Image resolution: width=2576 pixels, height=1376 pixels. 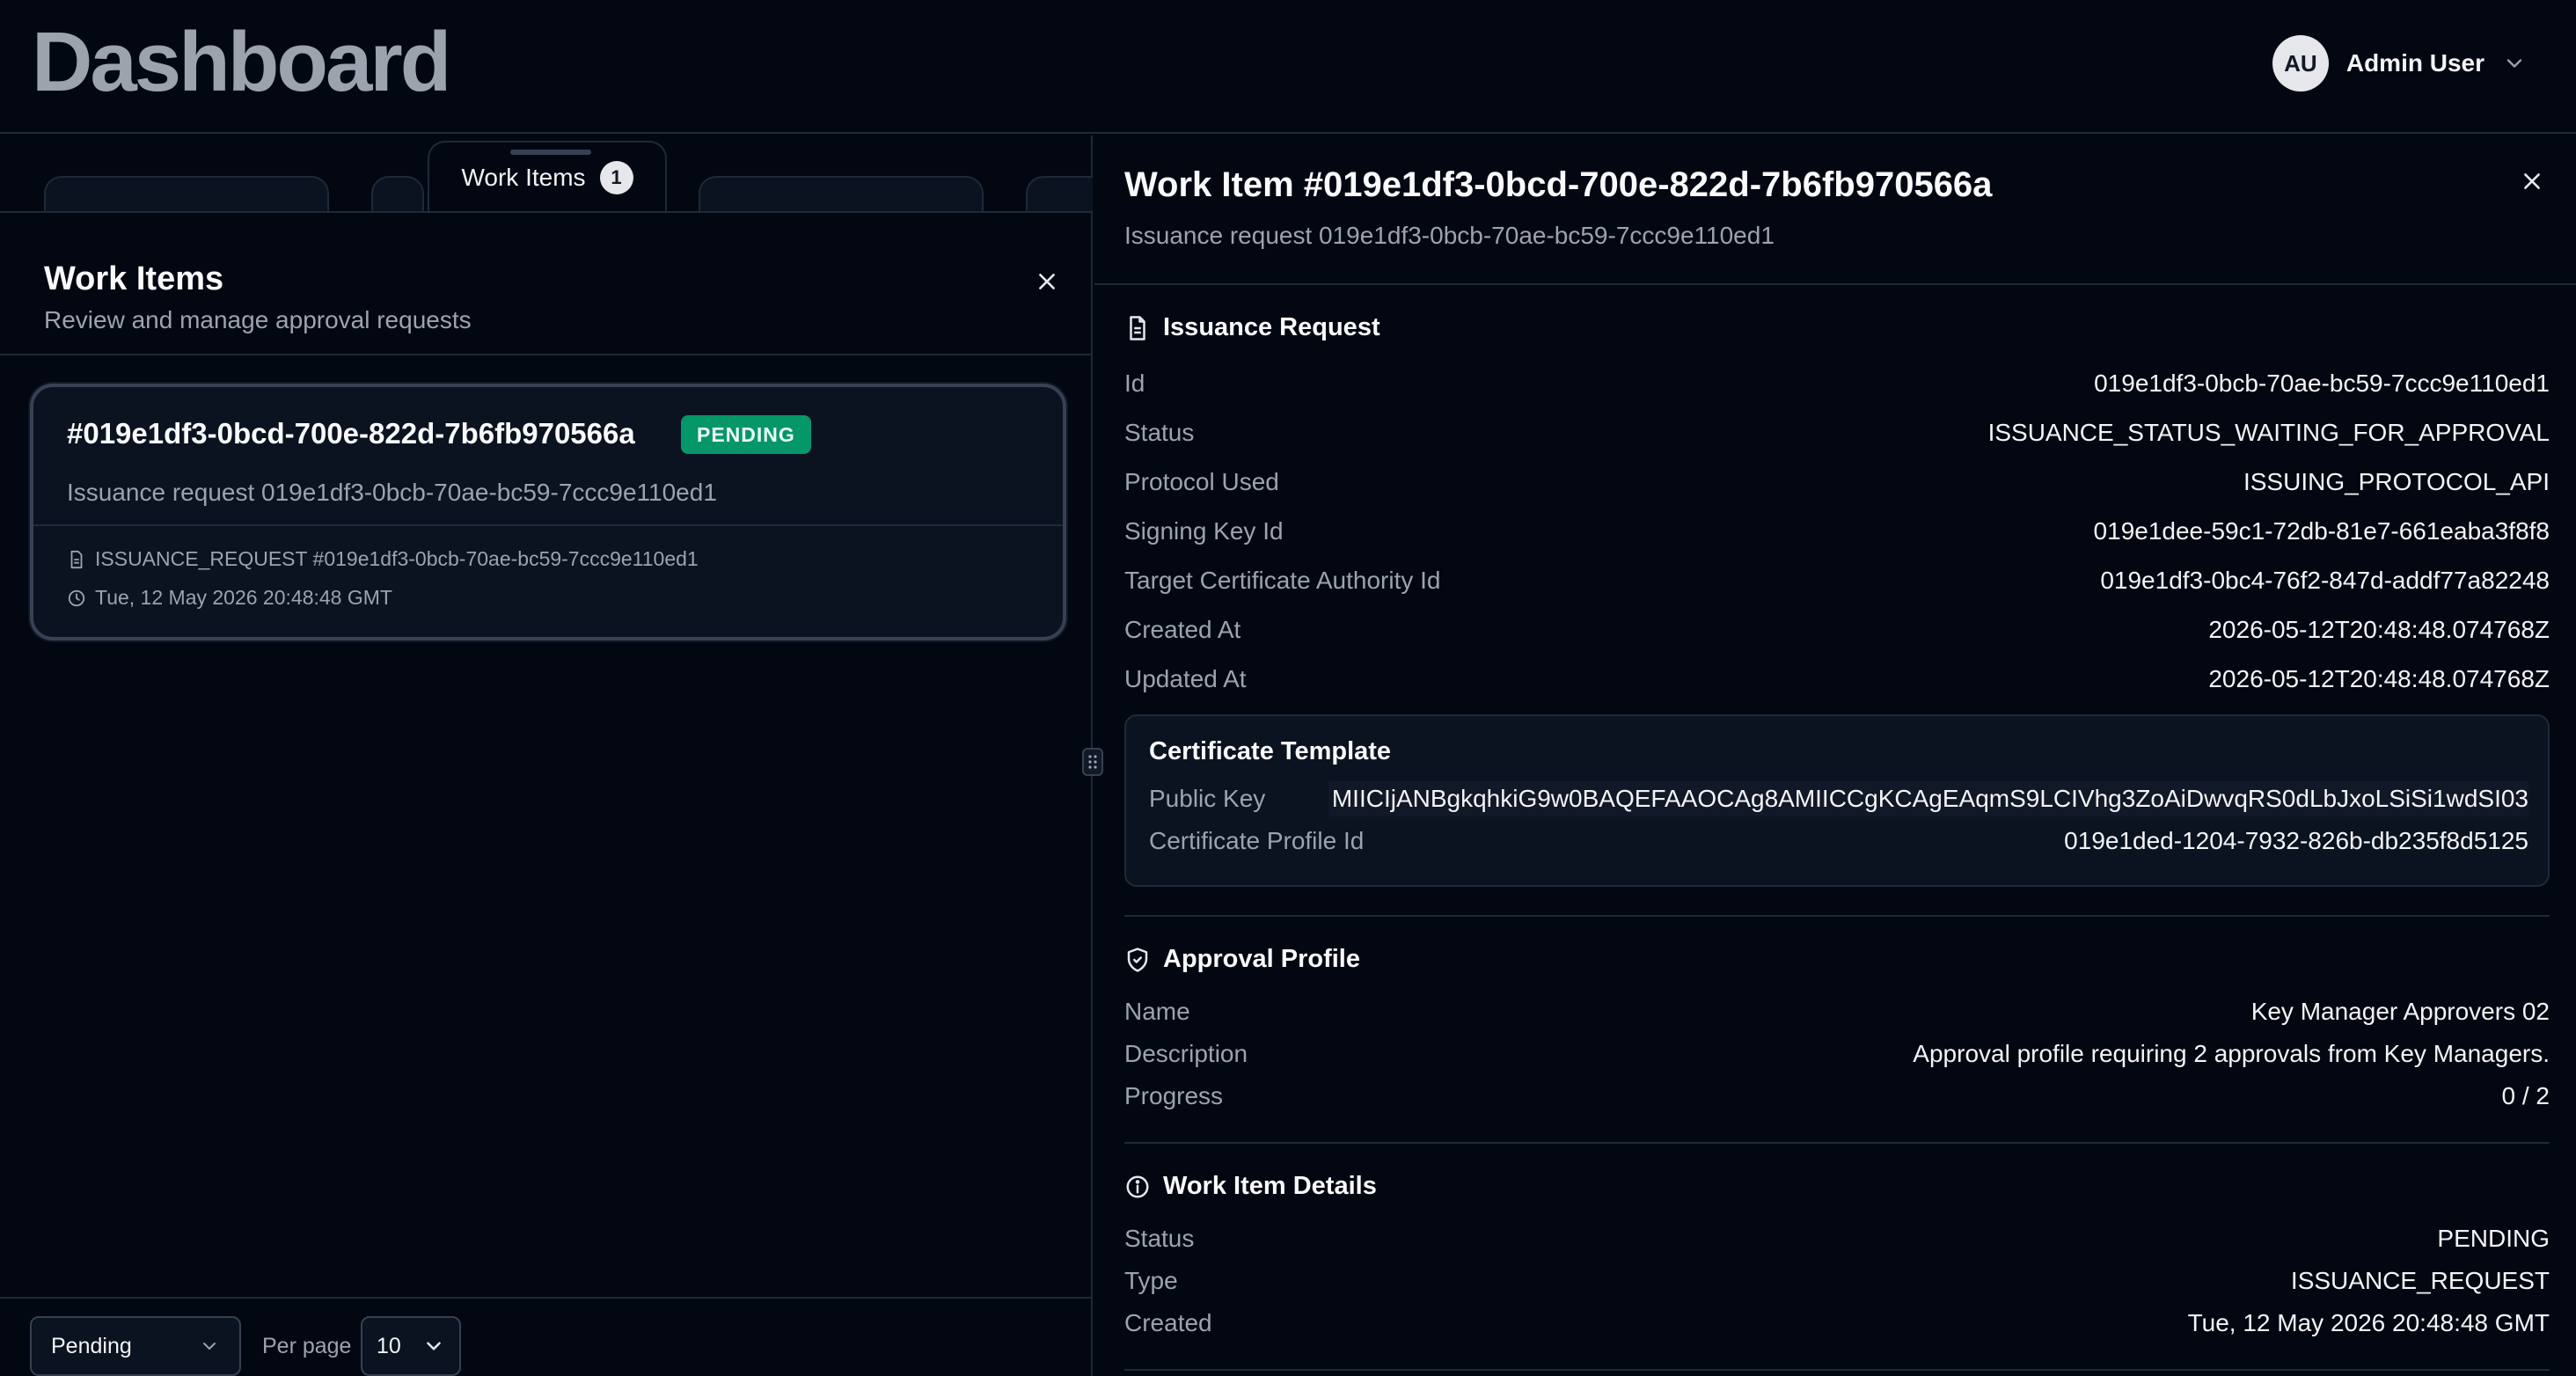 What do you see at coordinates (1174, 1096) in the screenshot?
I see `row-label: Progress` at bounding box center [1174, 1096].